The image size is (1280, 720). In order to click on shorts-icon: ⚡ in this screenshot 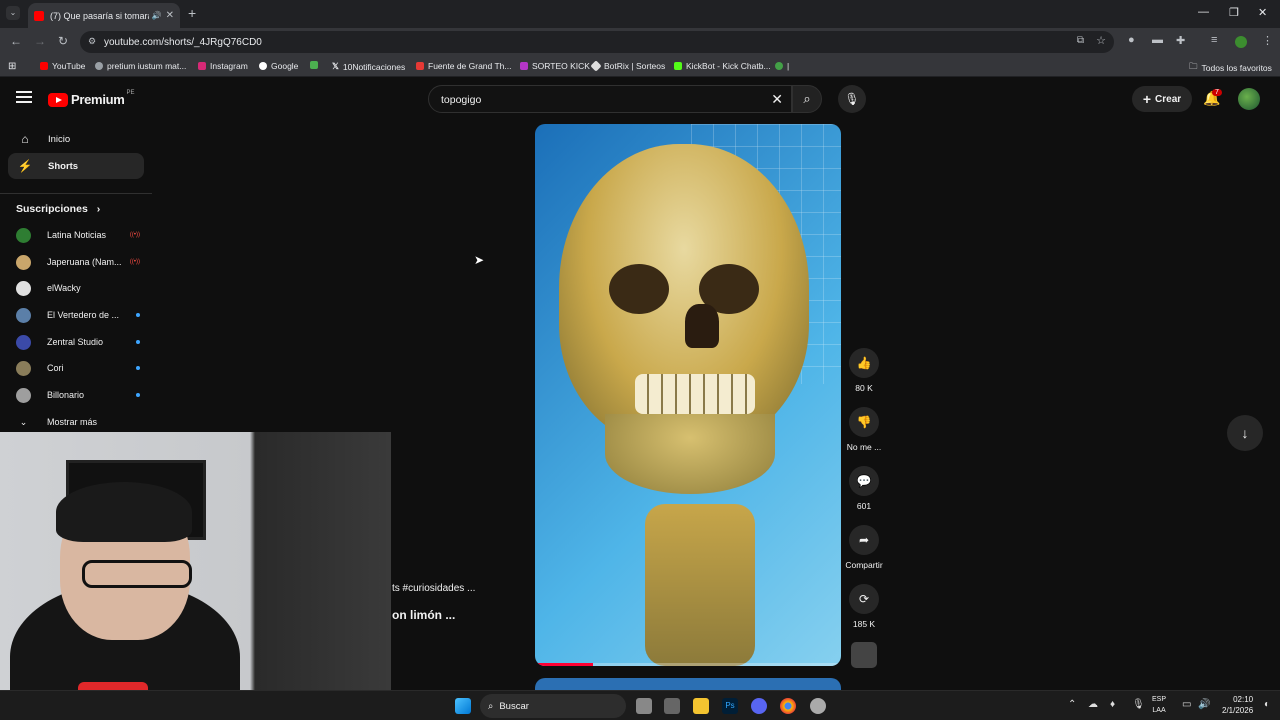, I will do `click(25, 166)`.